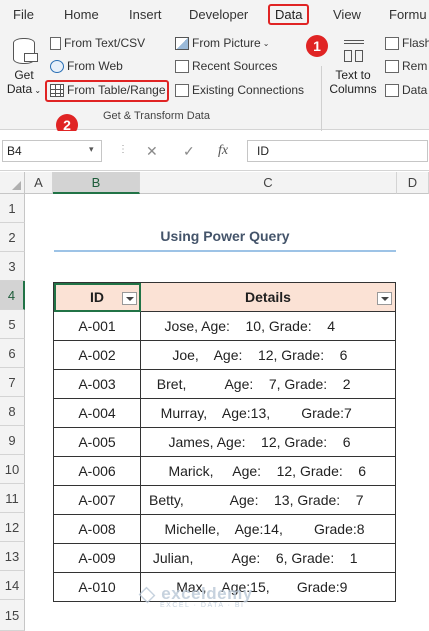 This screenshot has width=429, height=631. Describe the element at coordinates (23, 14) in the screenshot. I see `tab-file: File` at that location.